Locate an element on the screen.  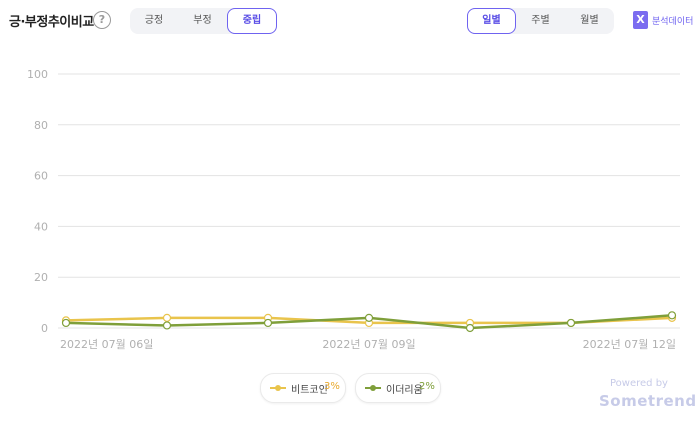
y-tick-label: 60 is located at coordinates (41, 176).